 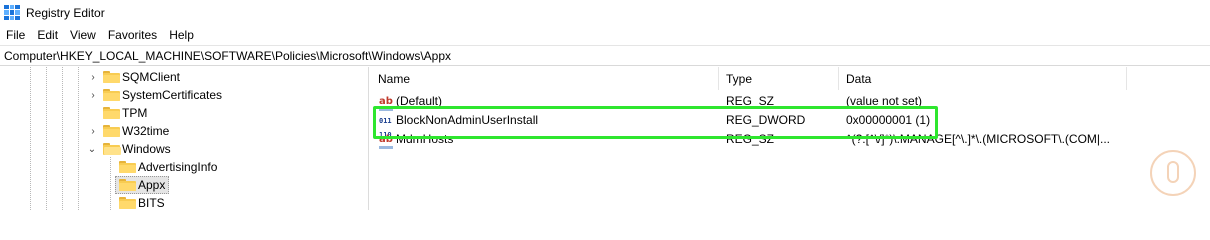 What do you see at coordinates (152, 185) in the screenshot?
I see `tree-item-label: Appx` at bounding box center [152, 185].